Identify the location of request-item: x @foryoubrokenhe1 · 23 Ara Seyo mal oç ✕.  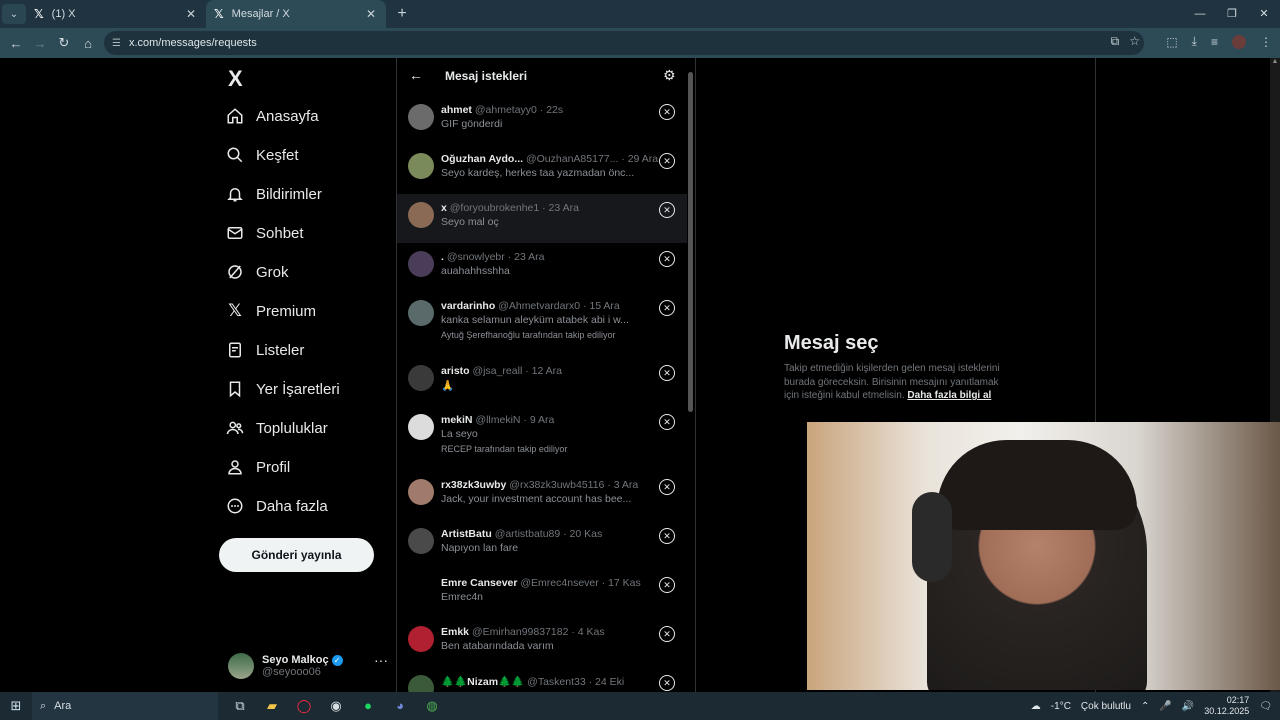
(542, 218).